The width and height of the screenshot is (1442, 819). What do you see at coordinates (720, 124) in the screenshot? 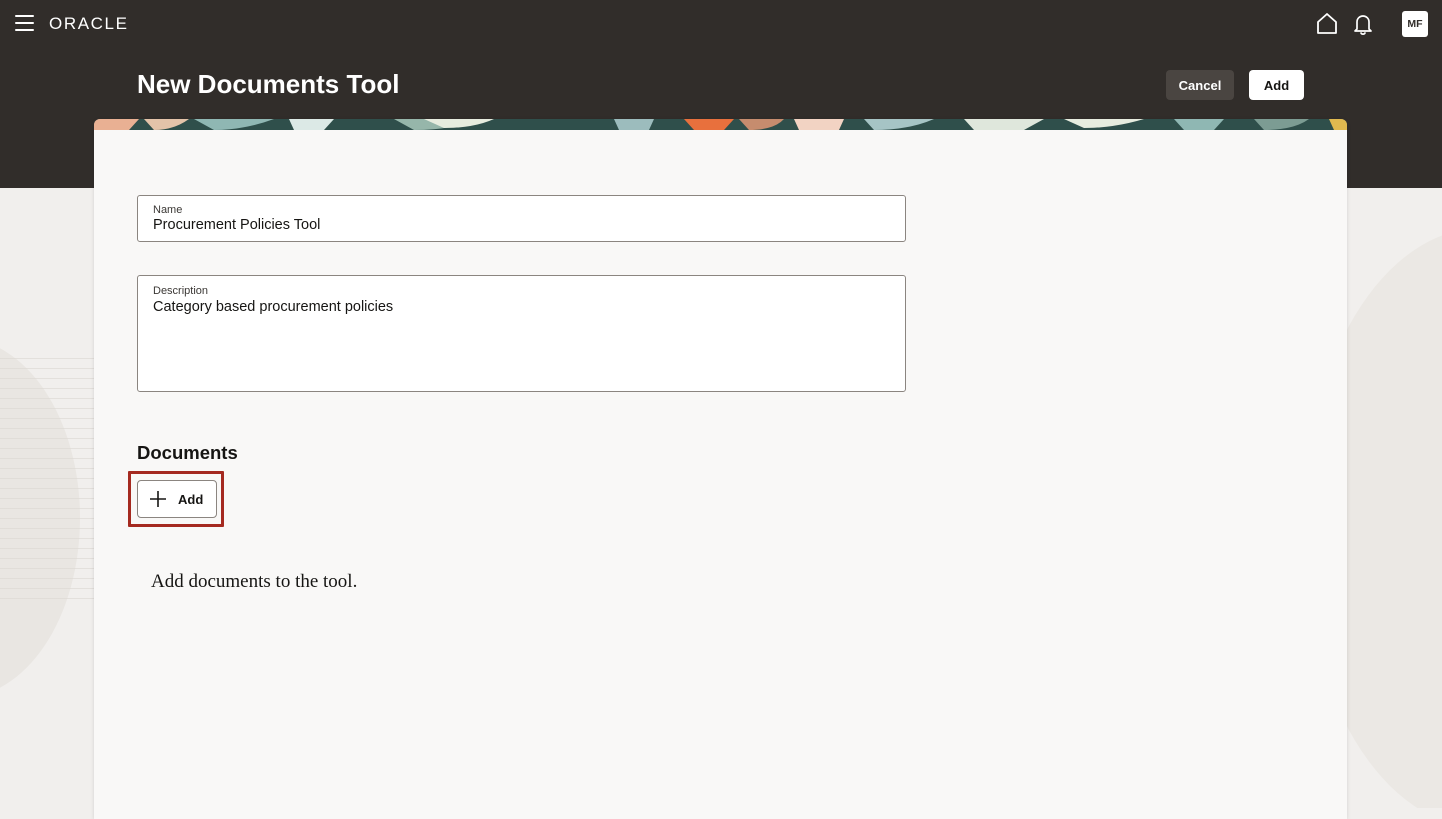
I see `decorative-banner` at bounding box center [720, 124].